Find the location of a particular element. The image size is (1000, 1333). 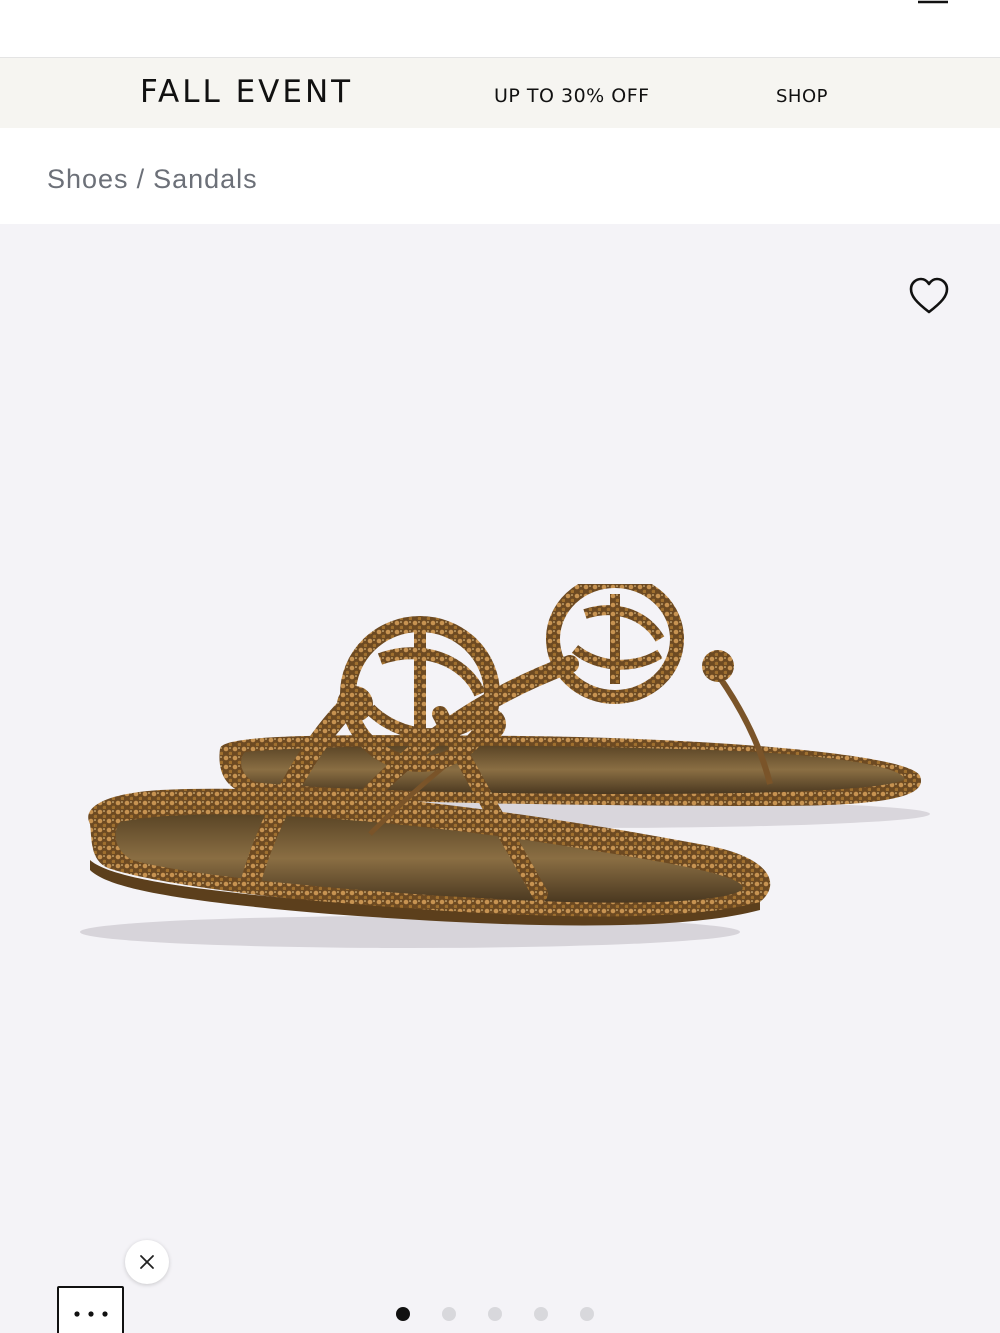

carousel-pagination is located at coordinates (495, 1314).